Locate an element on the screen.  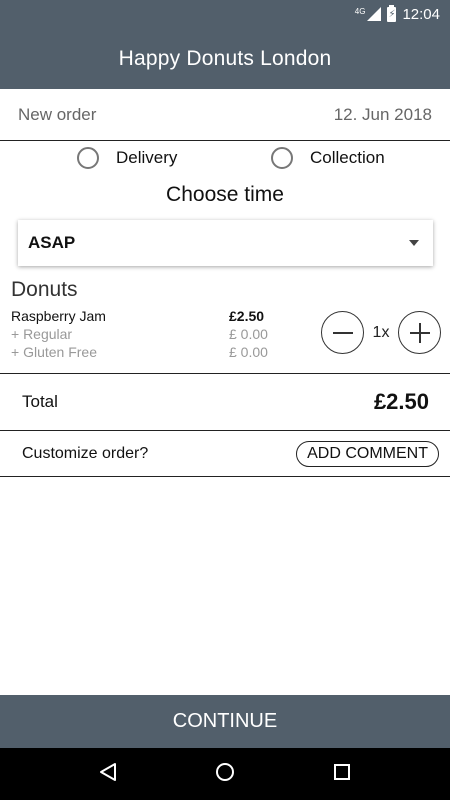
continue-label: CONTINUE is located at coordinates (225, 721).